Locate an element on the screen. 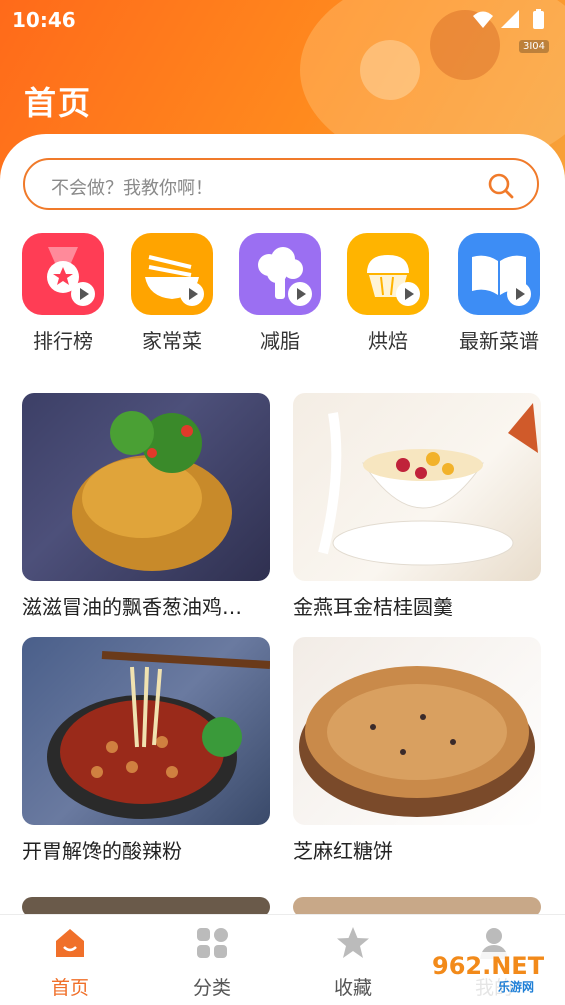 This screenshot has height=1005, width=565. recipe-title: 开胃解馋的酸辣粉 is located at coordinates (102, 851).